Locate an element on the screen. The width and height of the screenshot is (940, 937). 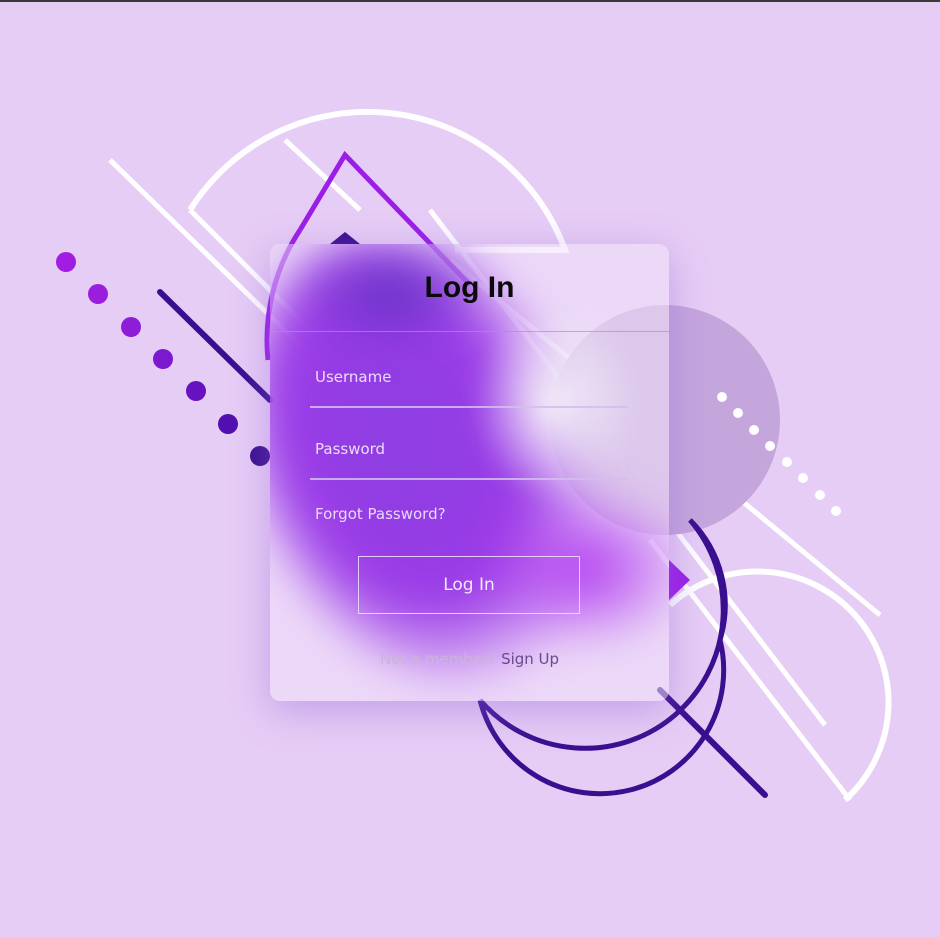
username-underline is located at coordinates (469, 407).